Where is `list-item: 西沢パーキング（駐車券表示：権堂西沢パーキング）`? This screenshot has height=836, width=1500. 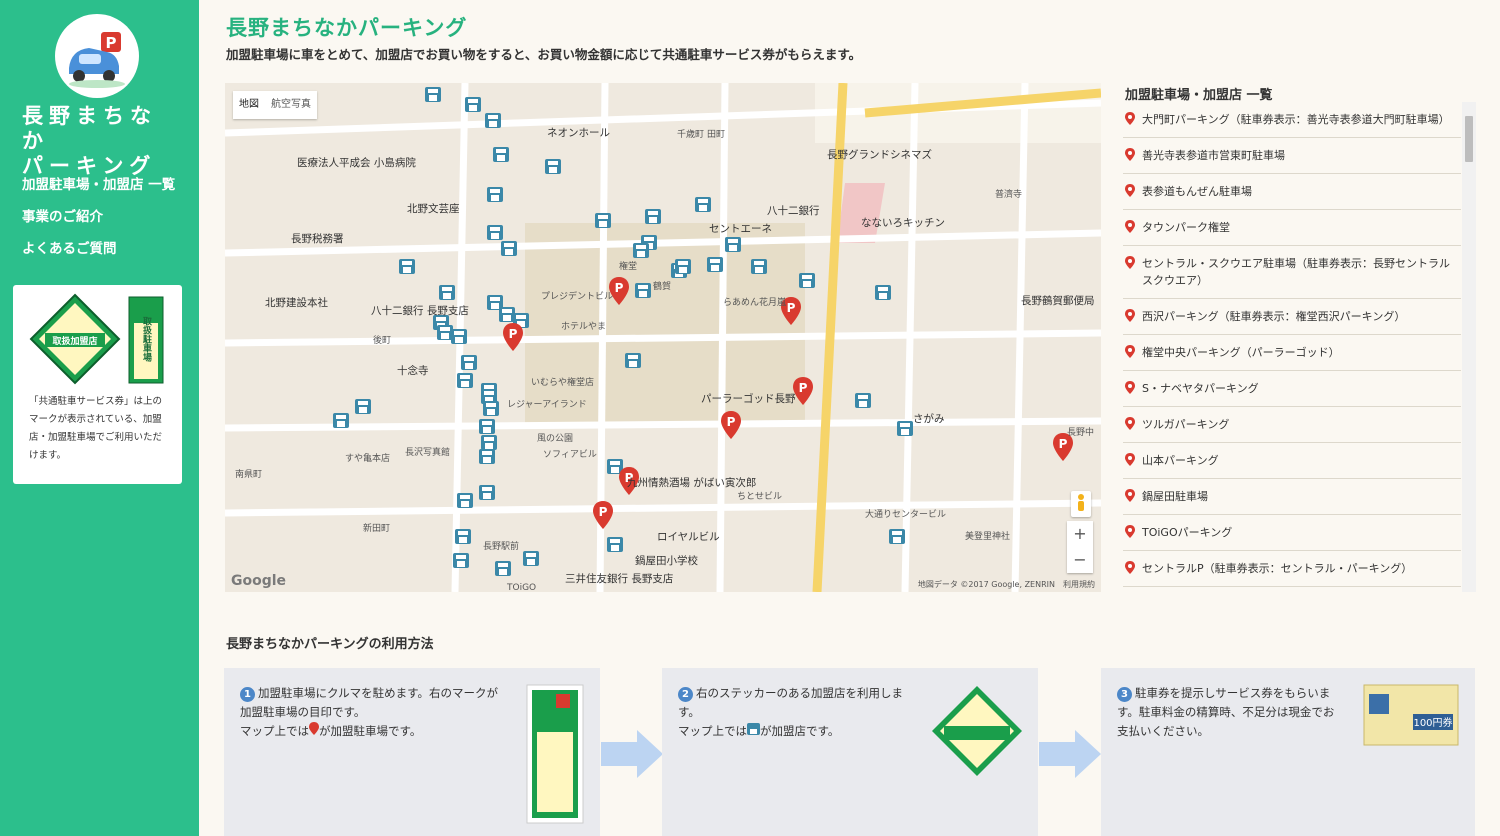 list-item: 西沢パーキング（駐車券表示：権堂西沢パーキング） is located at coordinates (1292, 317).